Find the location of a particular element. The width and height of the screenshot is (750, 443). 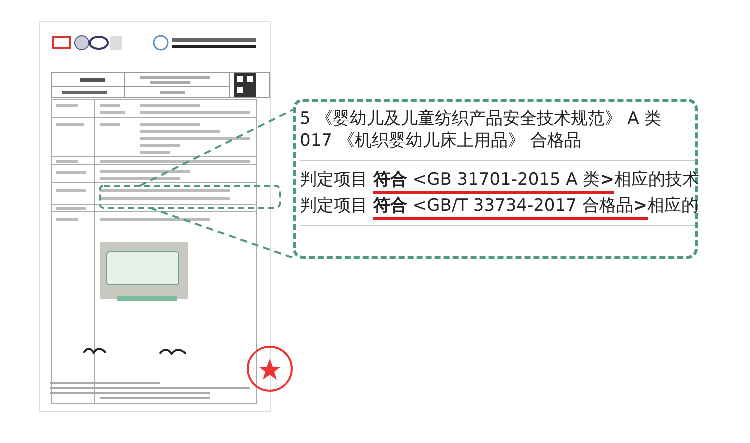

conclusion-line: 判定项目 符合 <GB/T 33734-2017 合格品>相应的 is located at coordinates (497, 206).